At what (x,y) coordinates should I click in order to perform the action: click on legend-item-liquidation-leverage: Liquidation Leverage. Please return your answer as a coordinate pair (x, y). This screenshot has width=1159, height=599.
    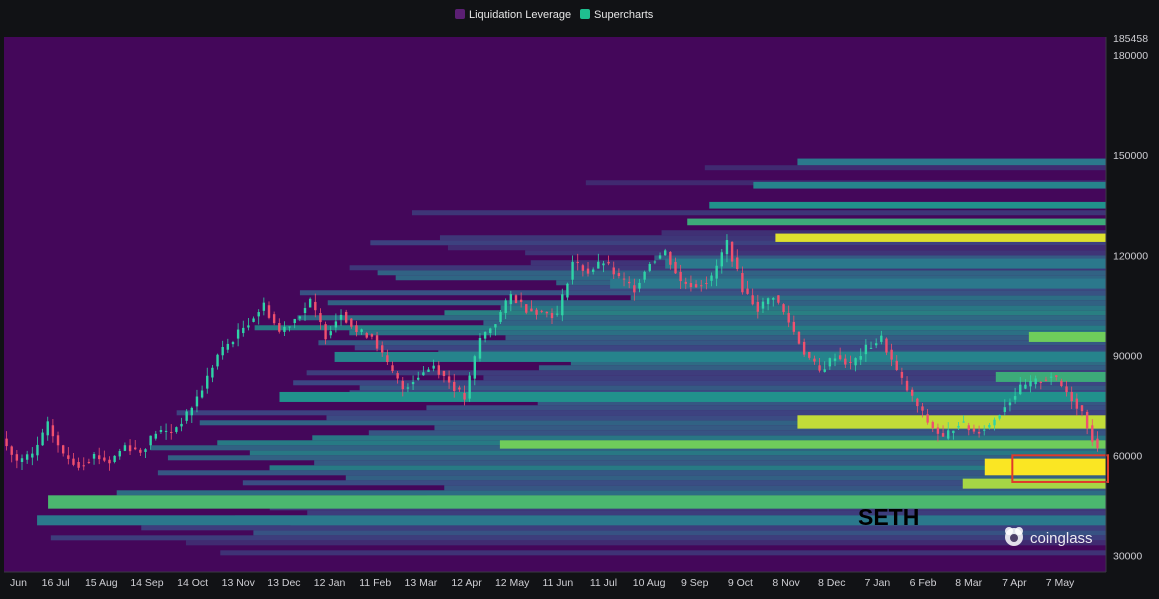
    Looking at the image, I should click on (513, 15).